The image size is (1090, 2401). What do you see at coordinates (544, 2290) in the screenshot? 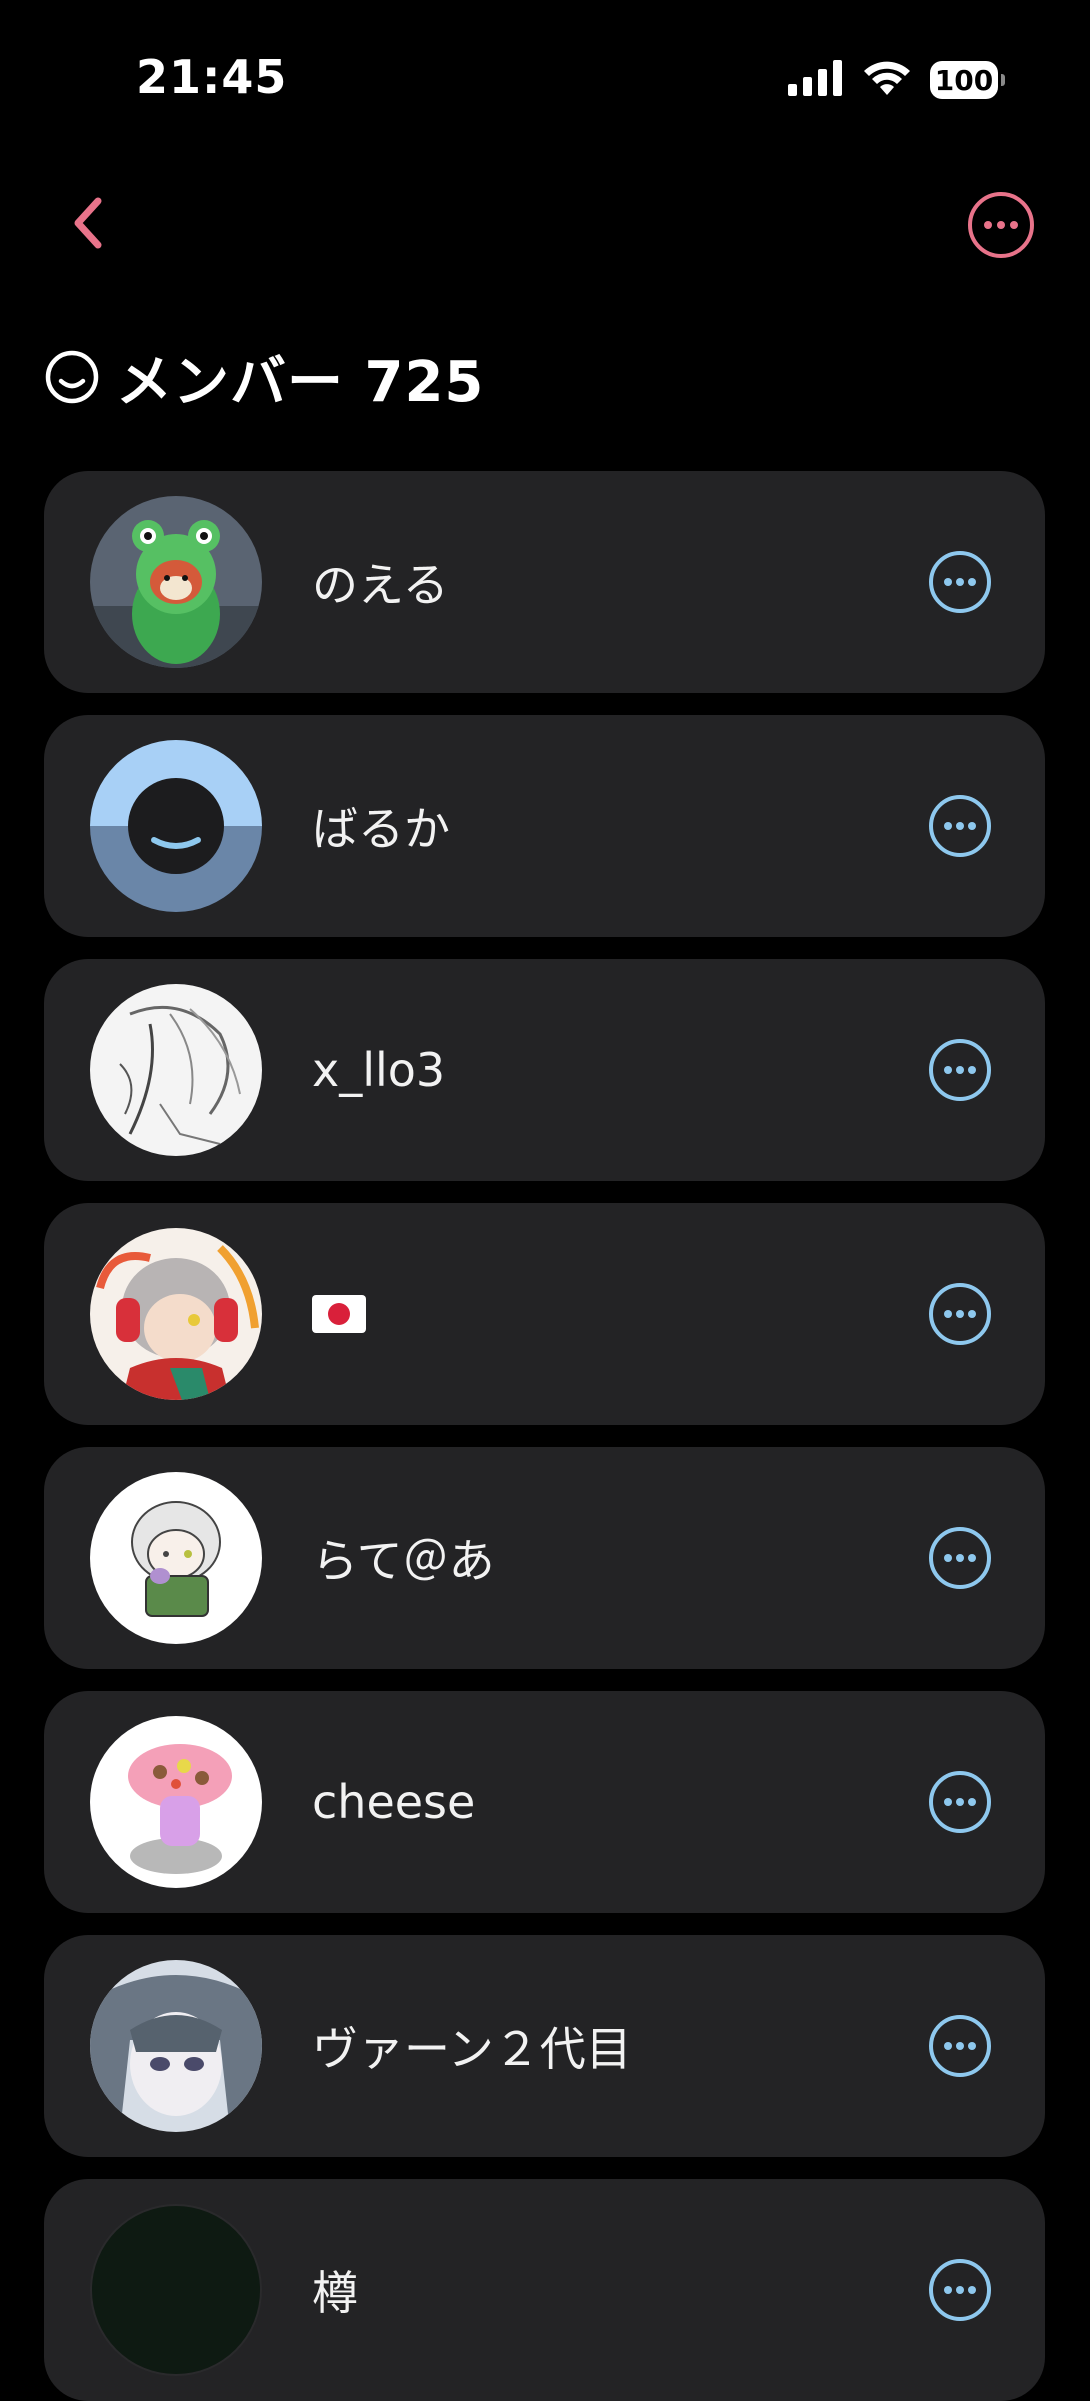
I see `member-row: 樽` at bounding box center [544, 2290].